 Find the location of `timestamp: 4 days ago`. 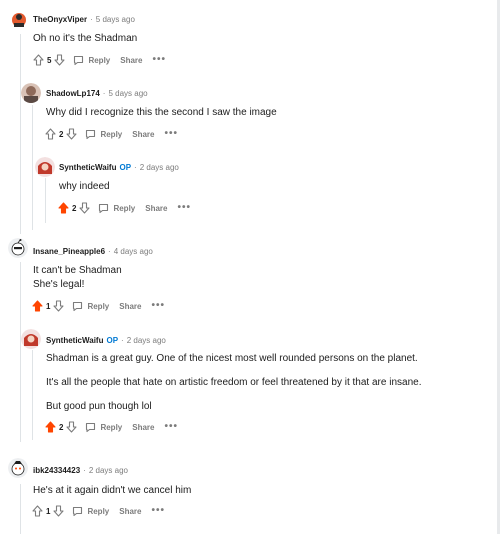

timestamp: 4 days ago is located at coordinates (133, 251).